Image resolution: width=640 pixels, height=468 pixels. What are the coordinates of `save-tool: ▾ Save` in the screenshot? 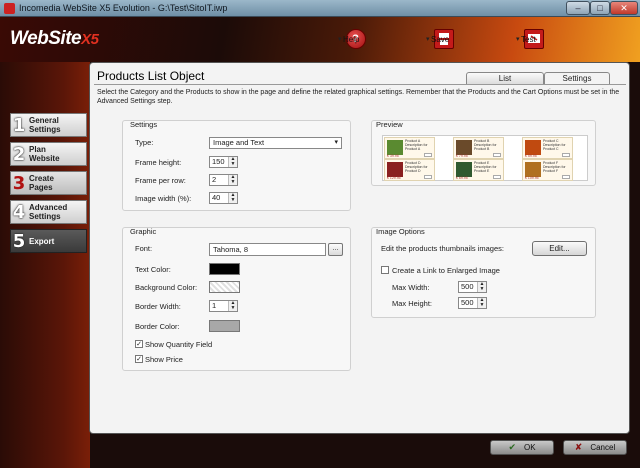 It's located at (440, 39).